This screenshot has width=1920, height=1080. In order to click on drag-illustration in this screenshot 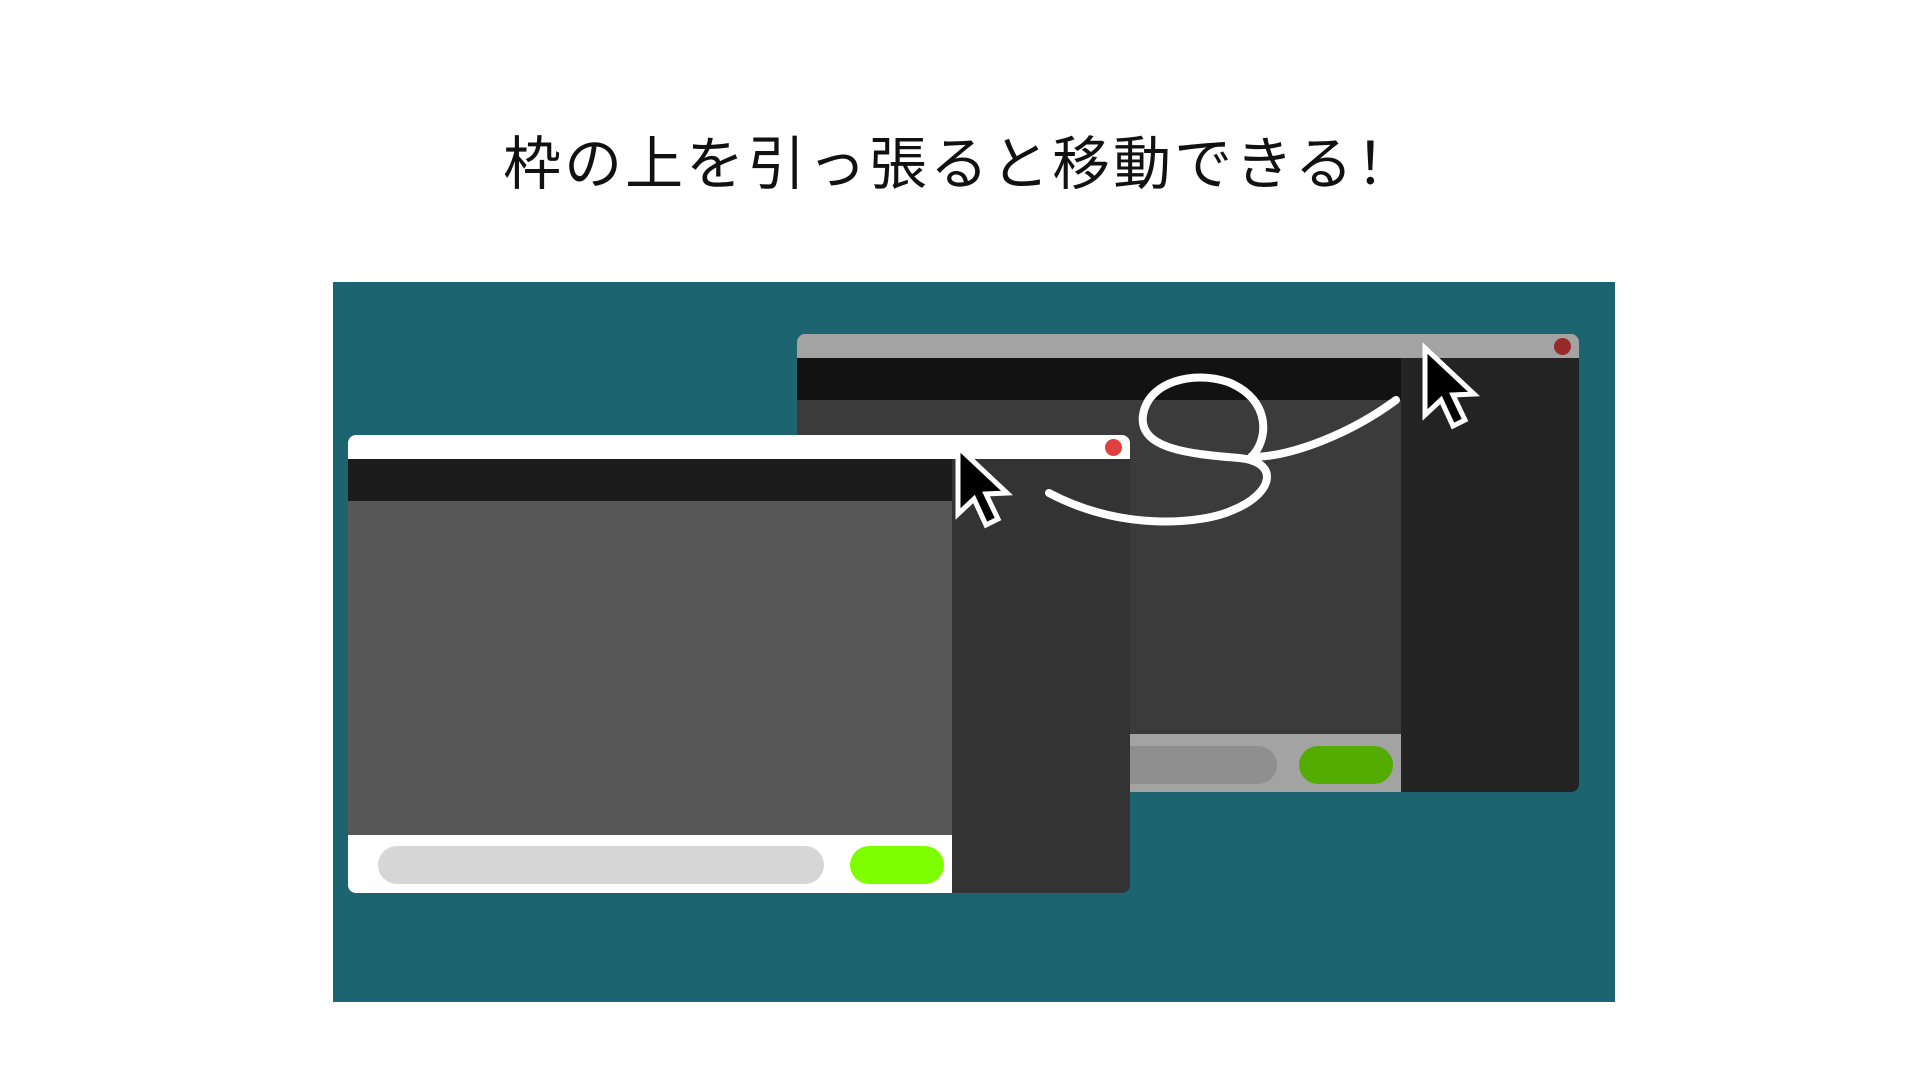, I will do `click(1218, 435)`.